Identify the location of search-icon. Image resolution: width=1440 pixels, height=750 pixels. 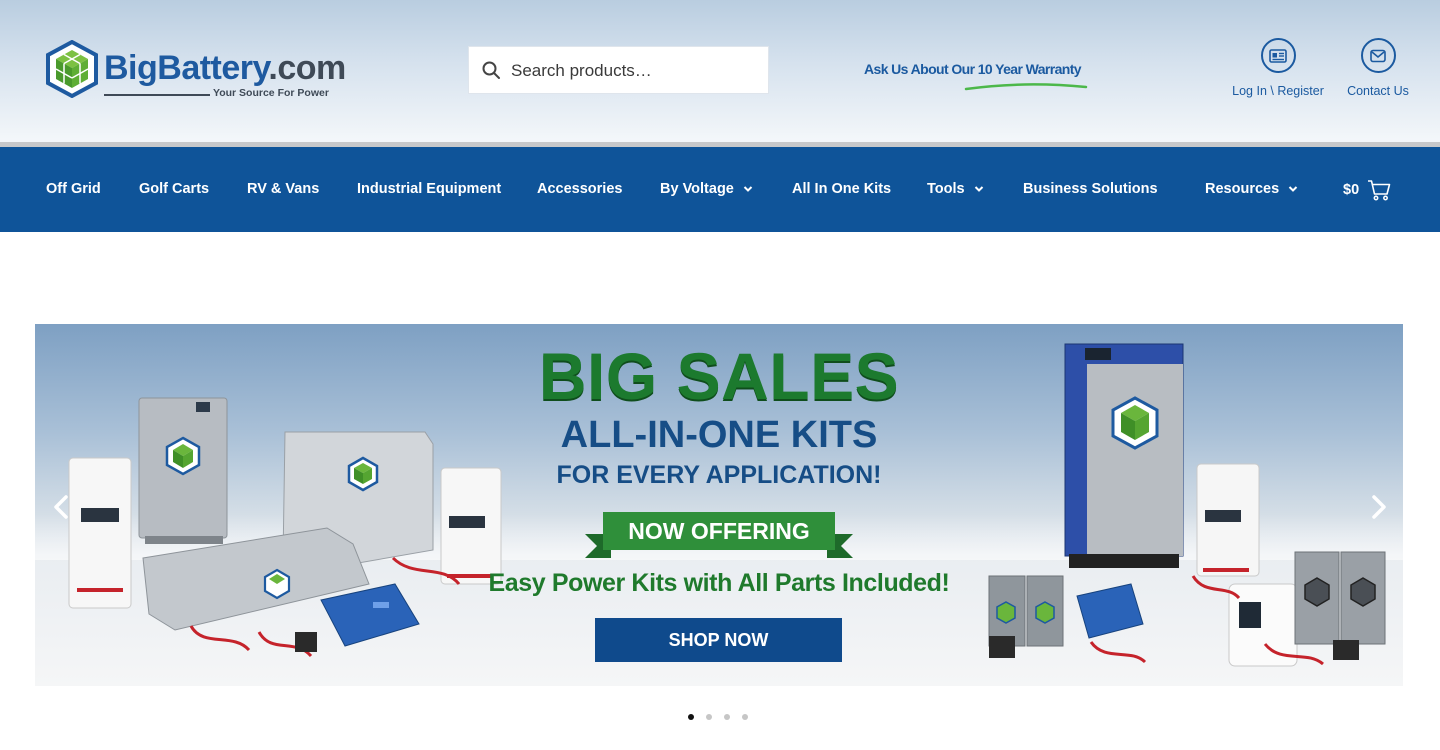
(491, 70).